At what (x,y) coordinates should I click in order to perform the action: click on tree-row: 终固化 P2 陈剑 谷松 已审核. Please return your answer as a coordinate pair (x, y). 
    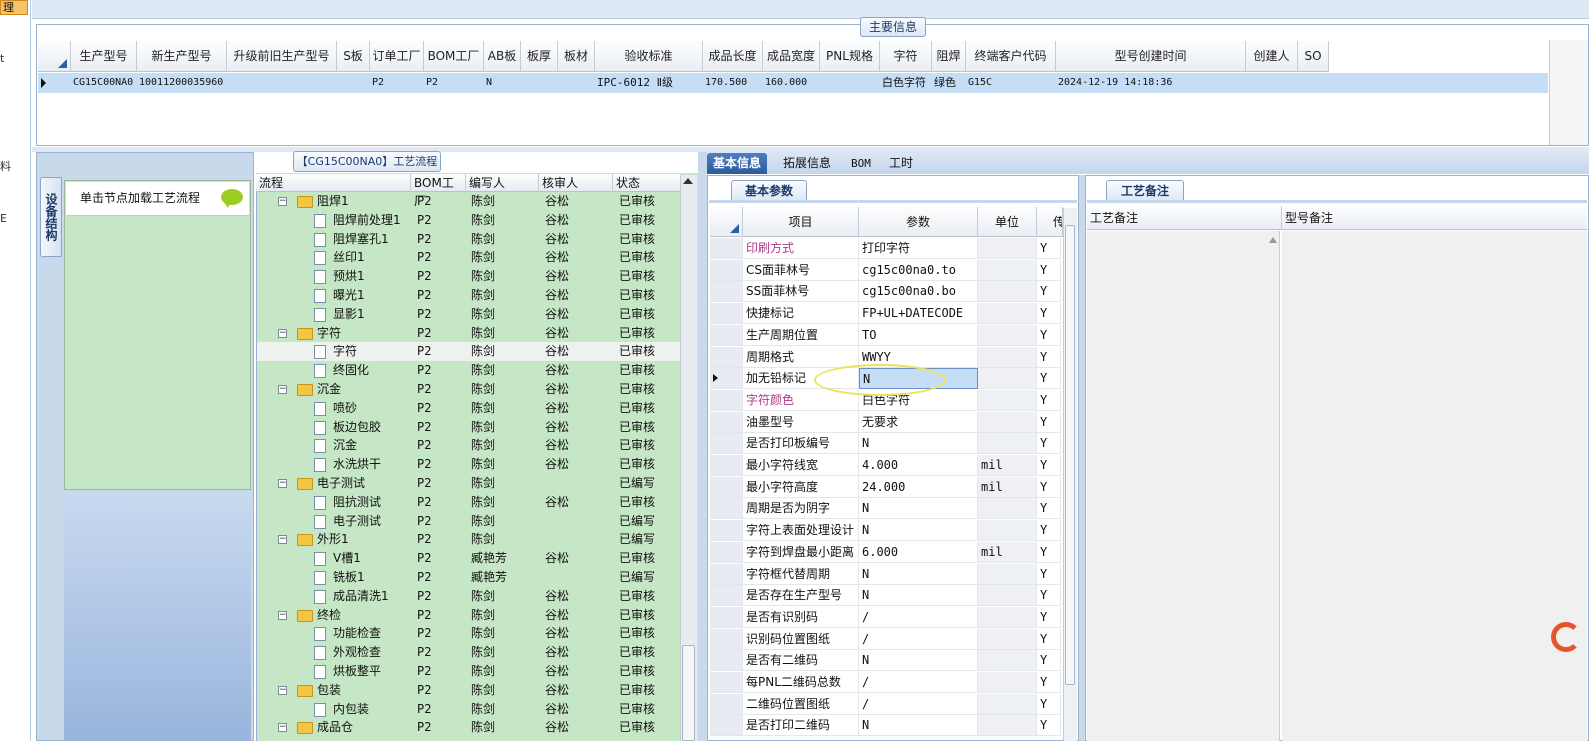
    Looking at the image, I should click on (468, 370).